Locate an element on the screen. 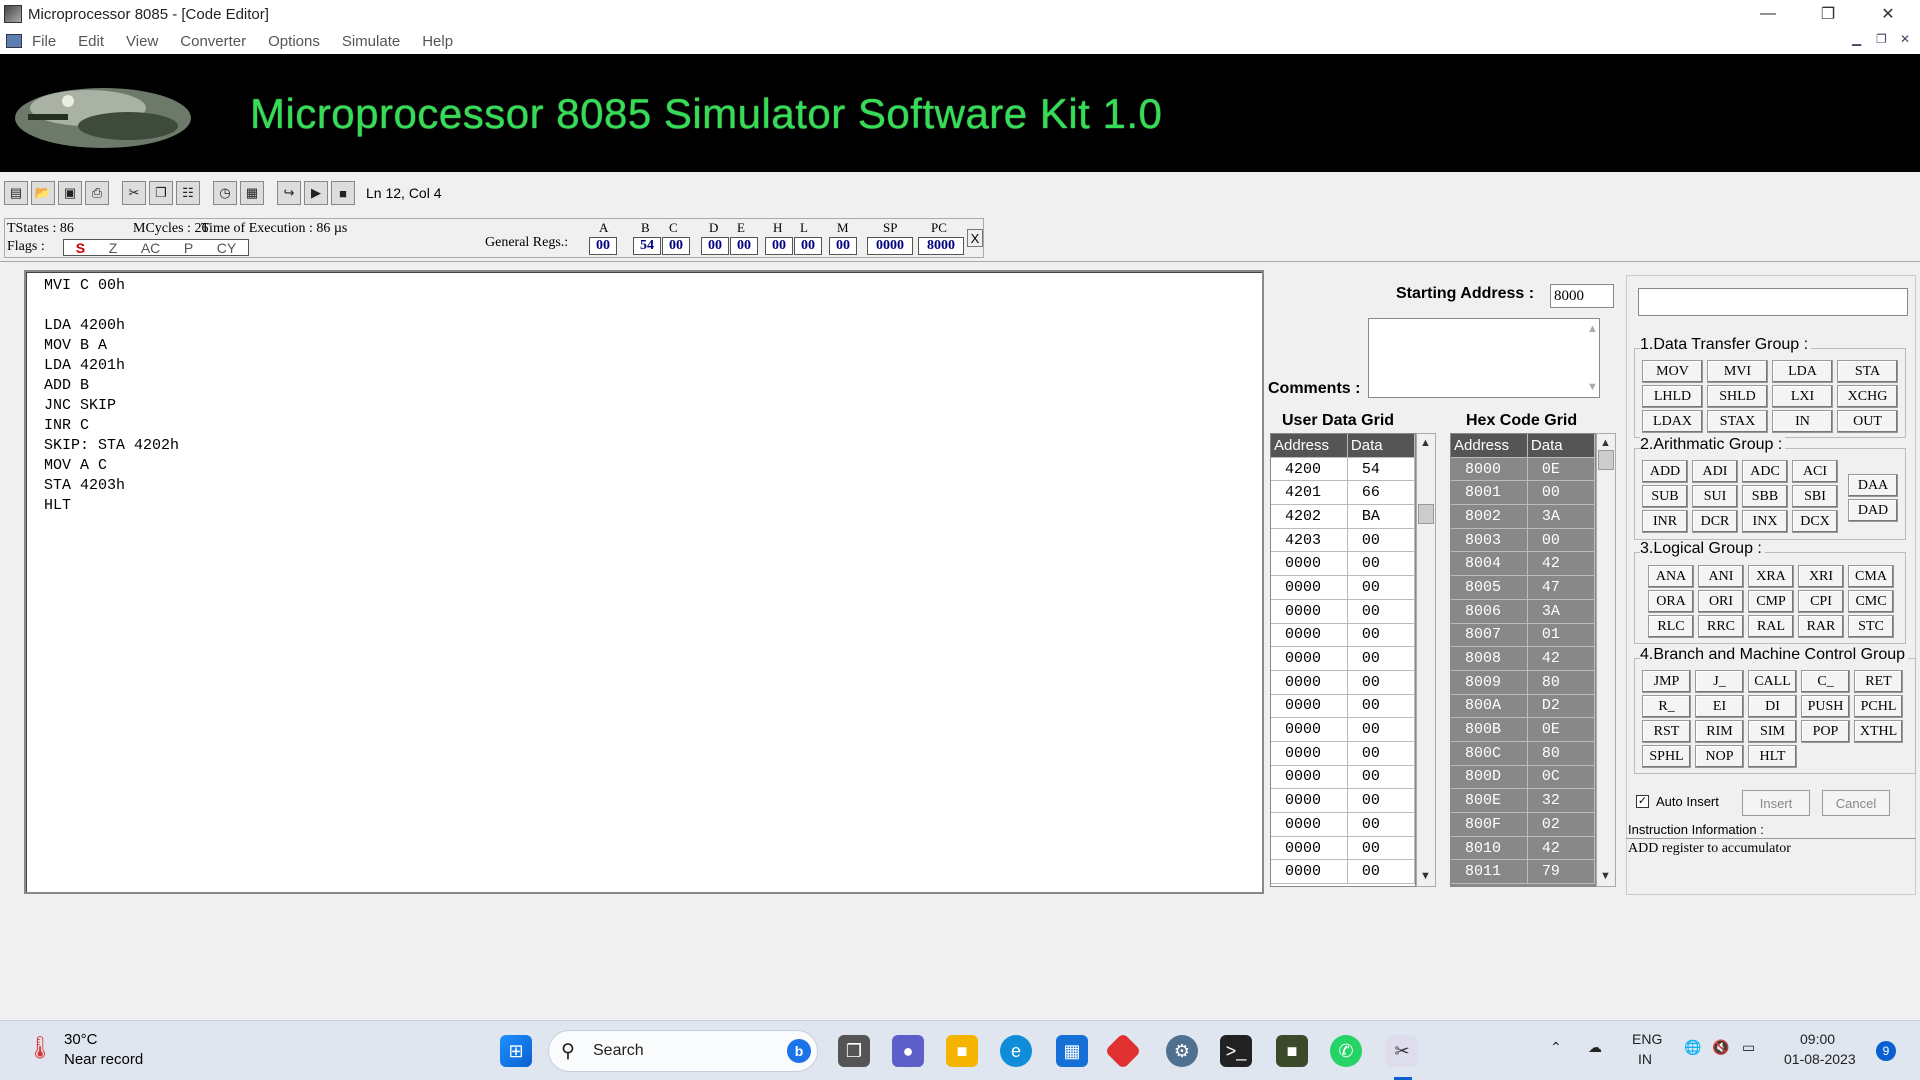 This screenshot has width=1920, height=1080. scroll-down-icon: ▼ is located at coordinates (1592, 387).